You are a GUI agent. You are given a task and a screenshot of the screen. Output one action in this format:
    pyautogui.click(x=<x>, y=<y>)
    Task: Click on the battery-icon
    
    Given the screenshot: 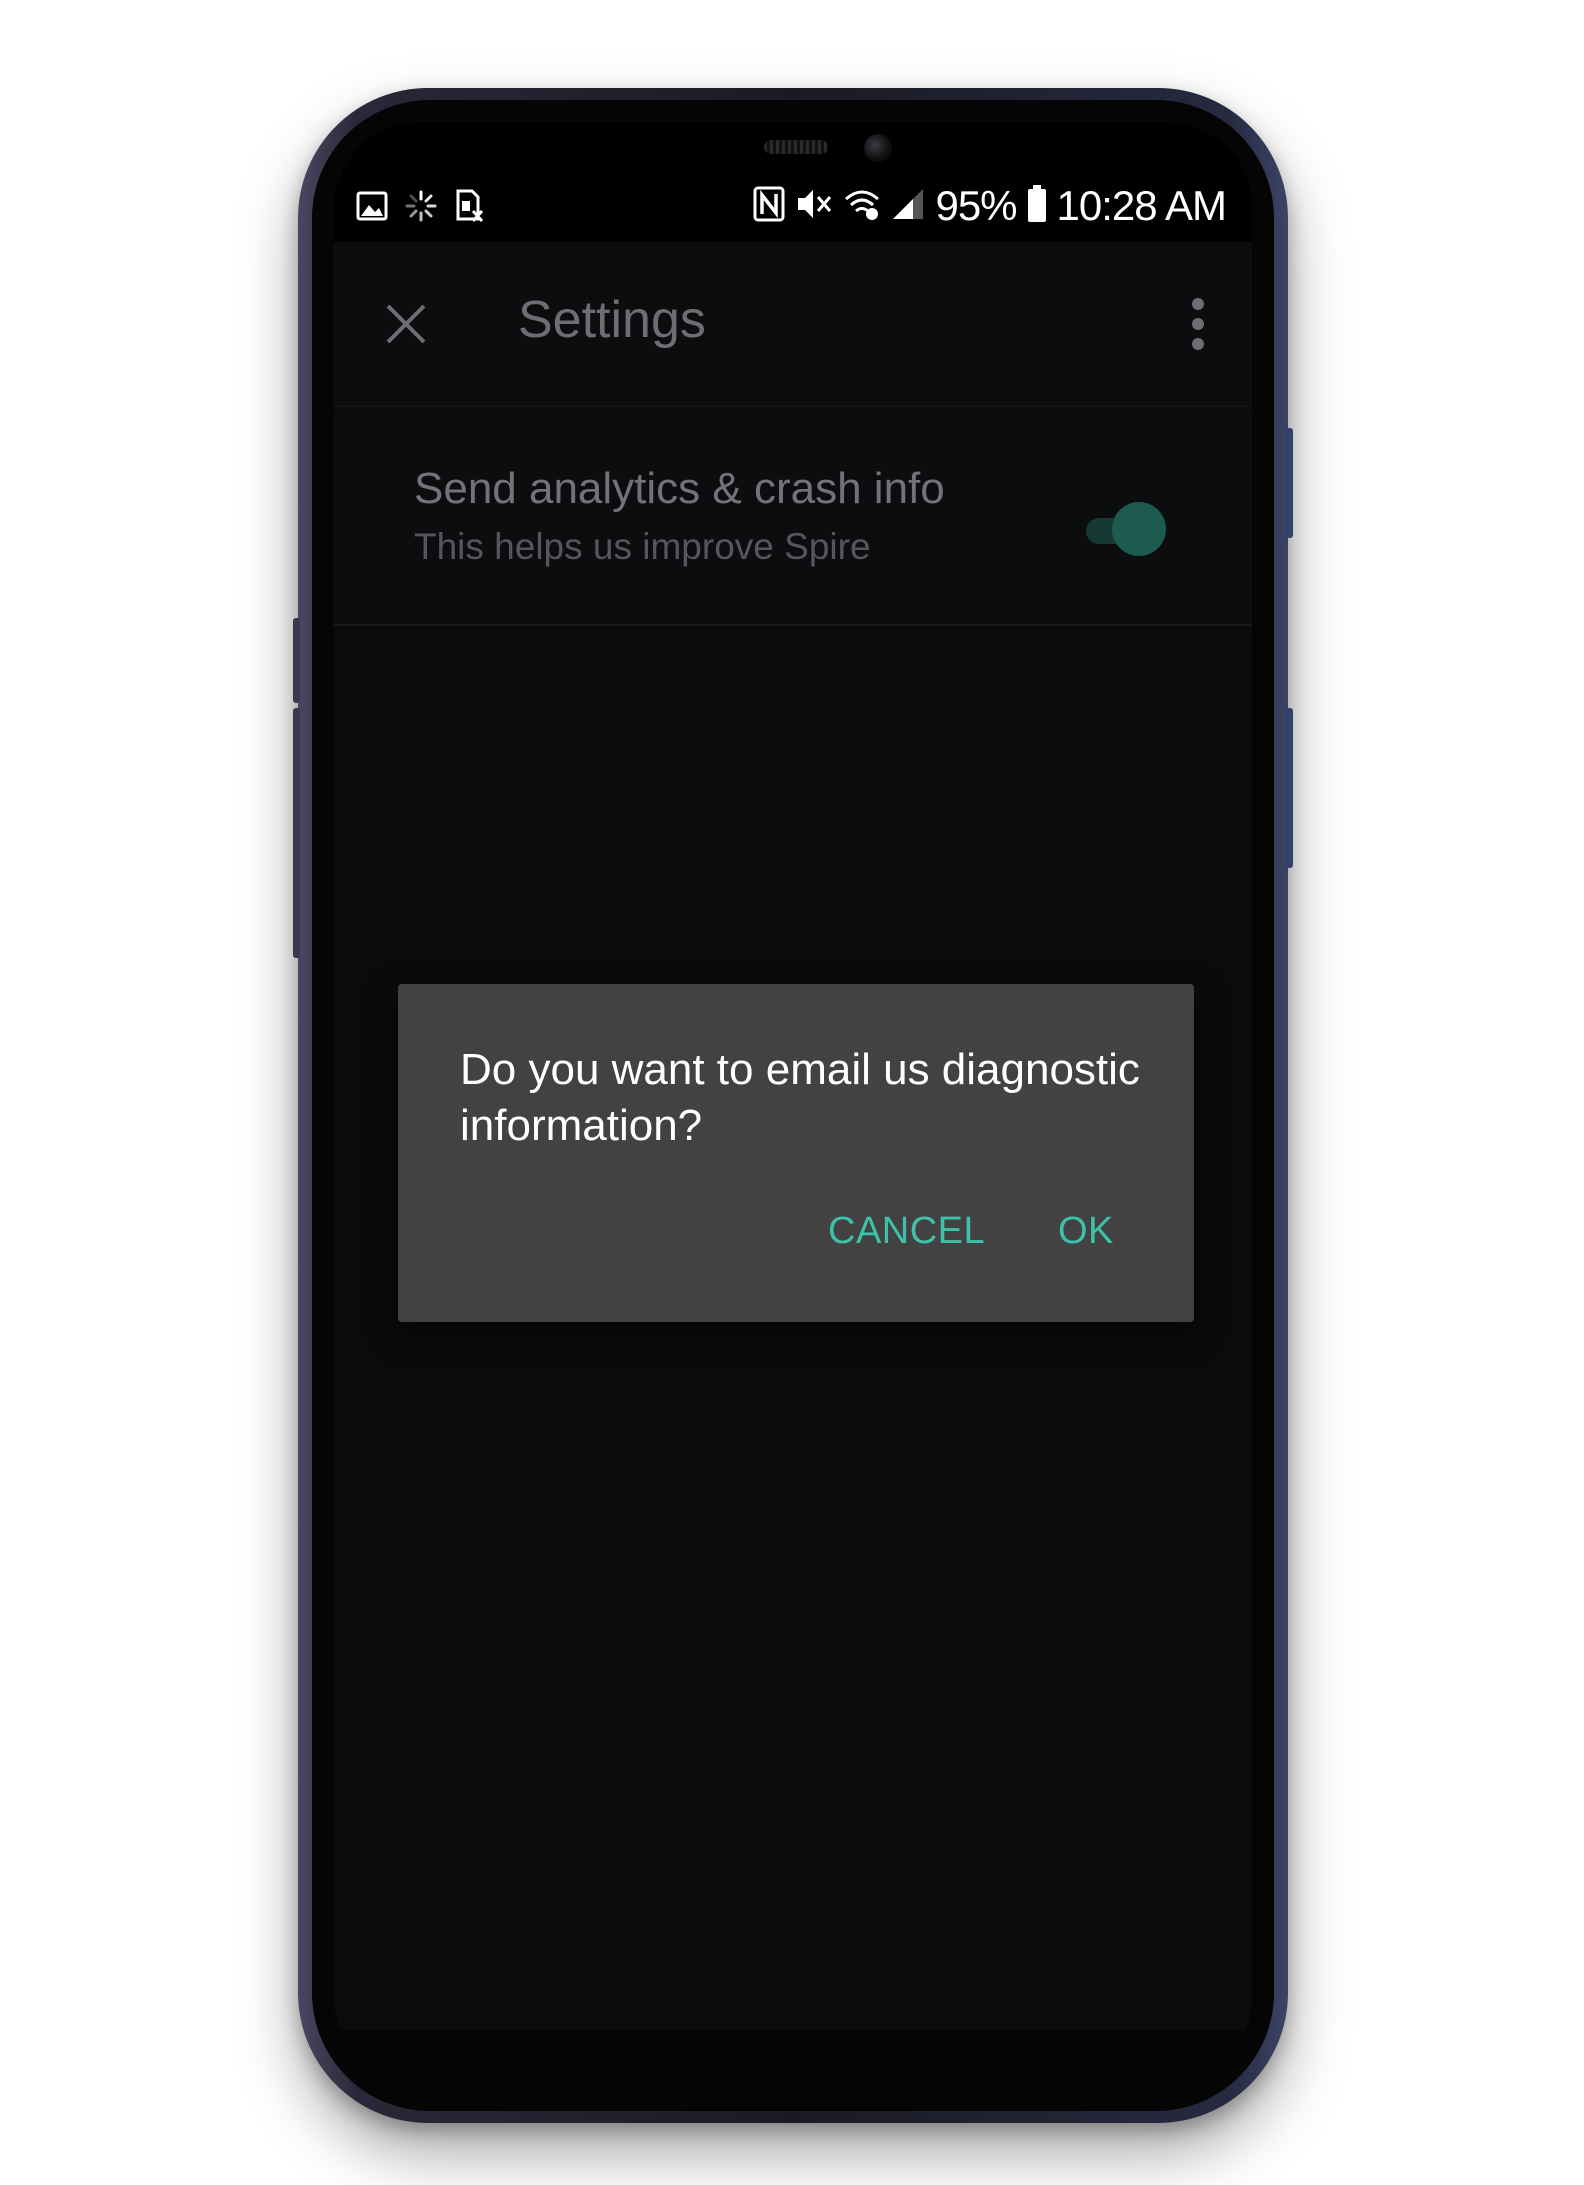 What is the action you would take?
    pyautogui.click(x=1037, y=206)
    